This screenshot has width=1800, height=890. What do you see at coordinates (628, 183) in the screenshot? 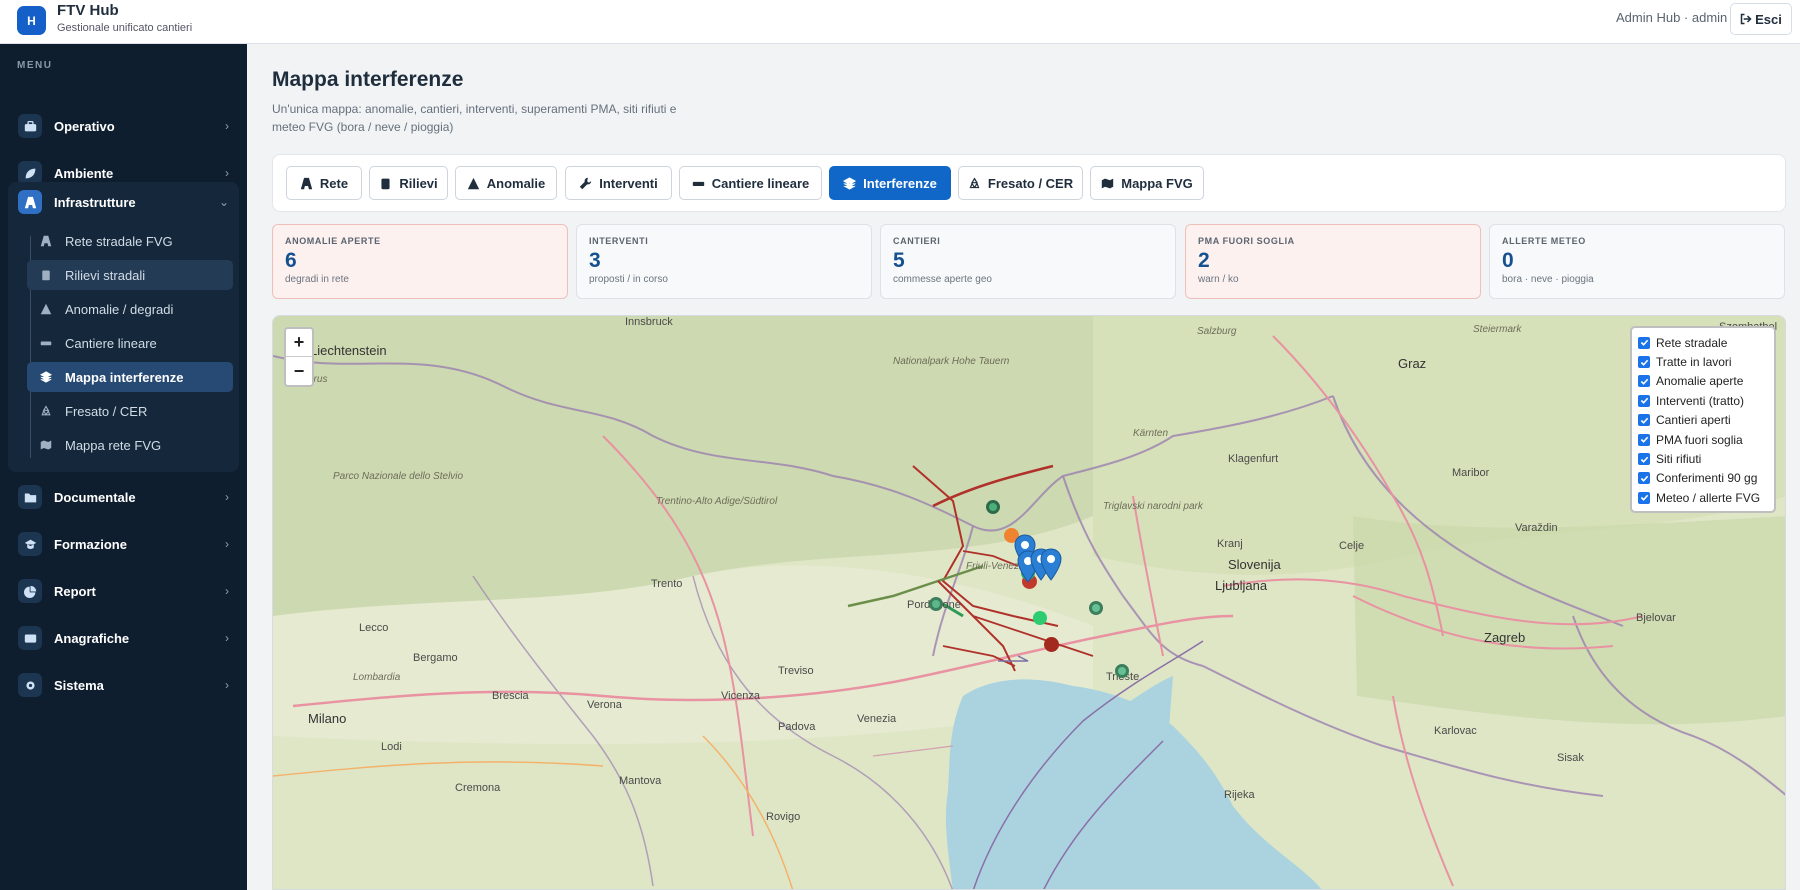
I see `tab-label: Interventi` at bounding box center [628, 183].